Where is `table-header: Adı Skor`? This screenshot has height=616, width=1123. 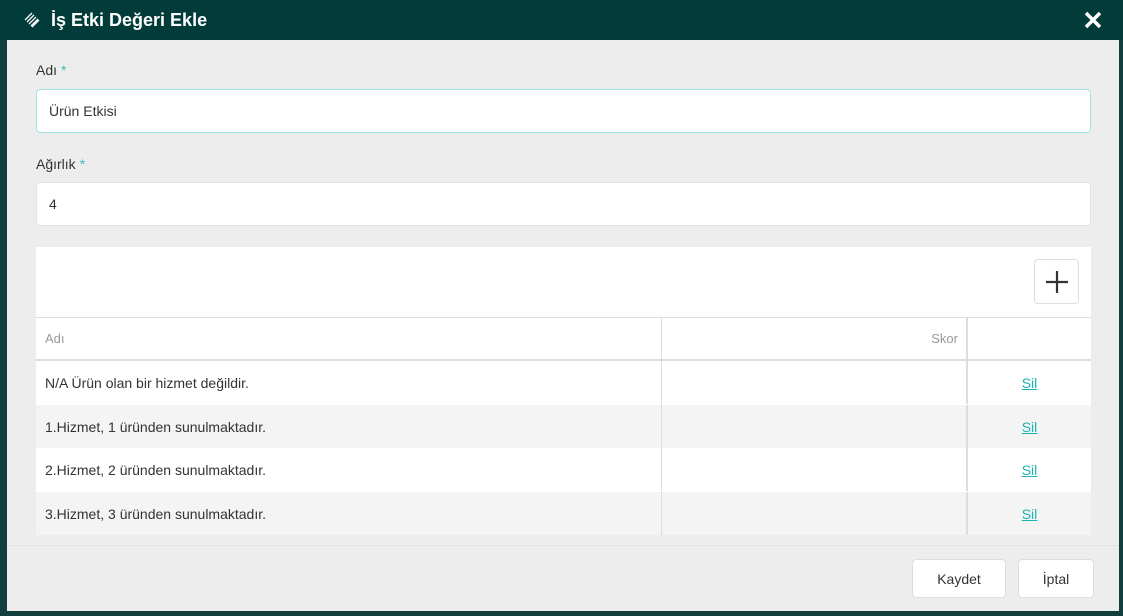
table-header: Adı Skor is located at coordinates (563, 339).